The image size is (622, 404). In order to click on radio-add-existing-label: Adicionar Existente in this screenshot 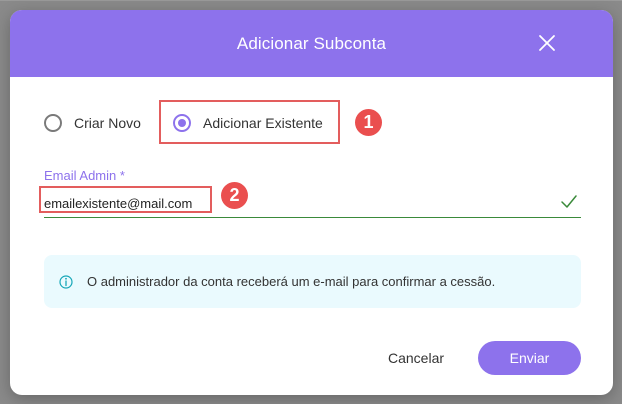, I will do `click(263, 123)`.